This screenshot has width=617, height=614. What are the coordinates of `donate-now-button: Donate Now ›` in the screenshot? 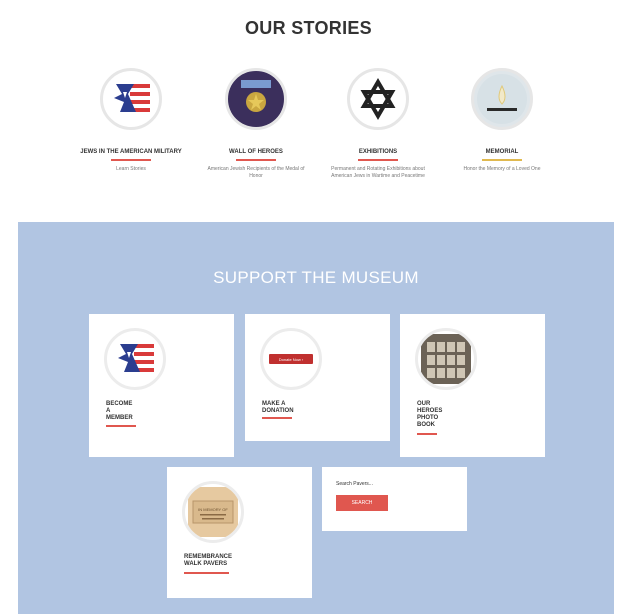 It's located at (291, 359).